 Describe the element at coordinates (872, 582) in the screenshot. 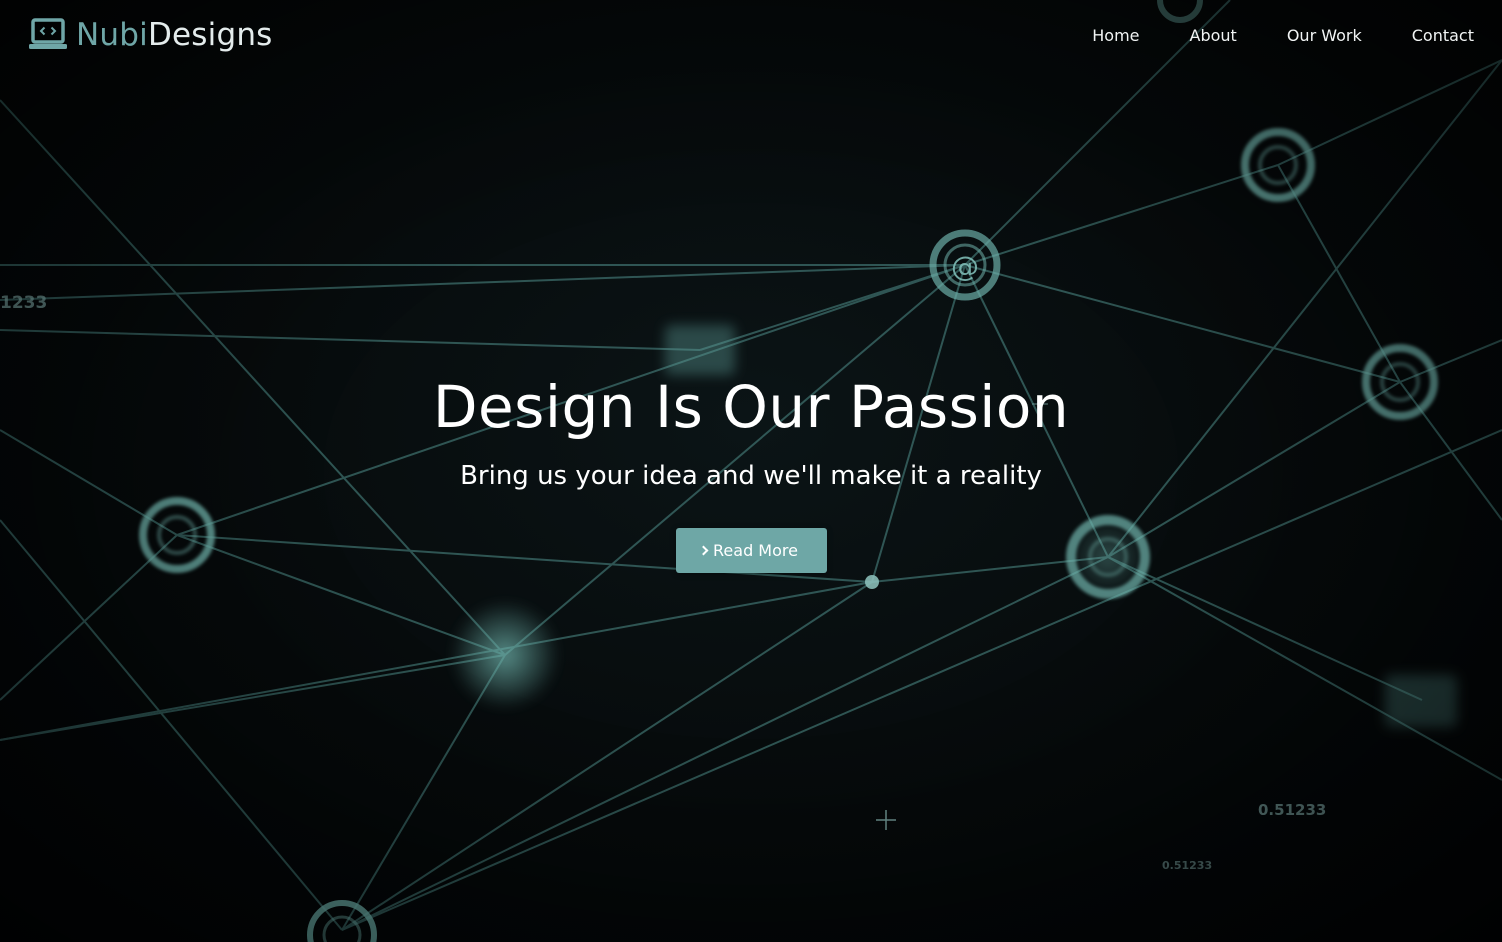

I see `node-small-dot` at that location.